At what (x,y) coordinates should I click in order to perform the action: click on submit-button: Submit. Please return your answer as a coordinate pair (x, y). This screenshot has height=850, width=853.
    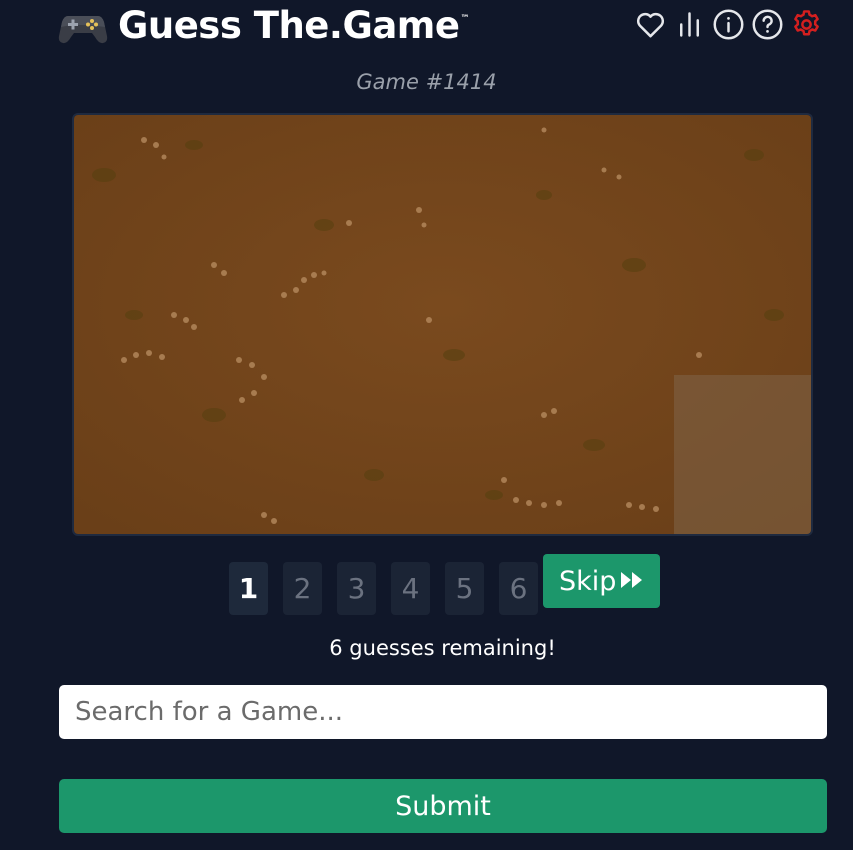
    Looking at the image, I should click on (443, 806).